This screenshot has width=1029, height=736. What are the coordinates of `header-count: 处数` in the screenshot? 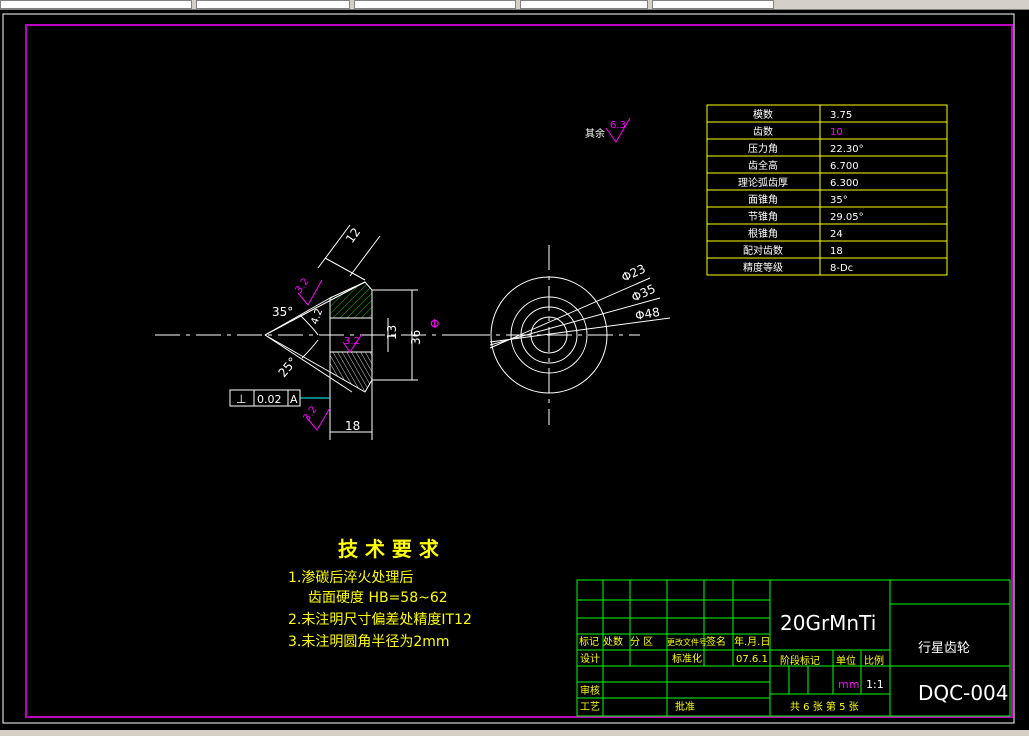 It's located at (613, 641).